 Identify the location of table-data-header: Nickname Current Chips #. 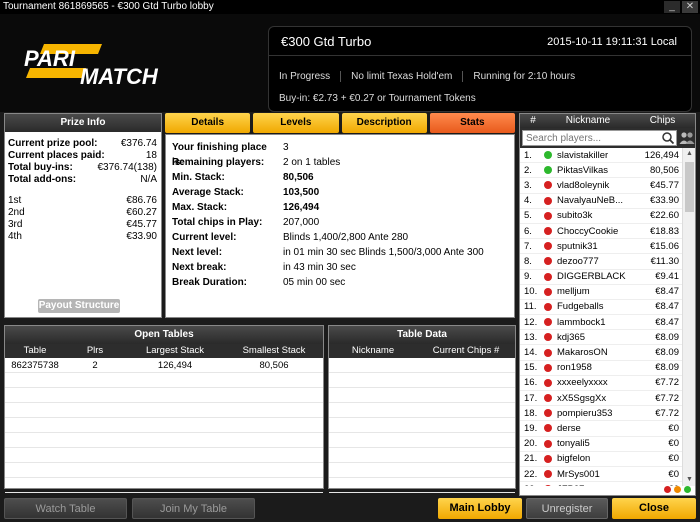
(422, 351).